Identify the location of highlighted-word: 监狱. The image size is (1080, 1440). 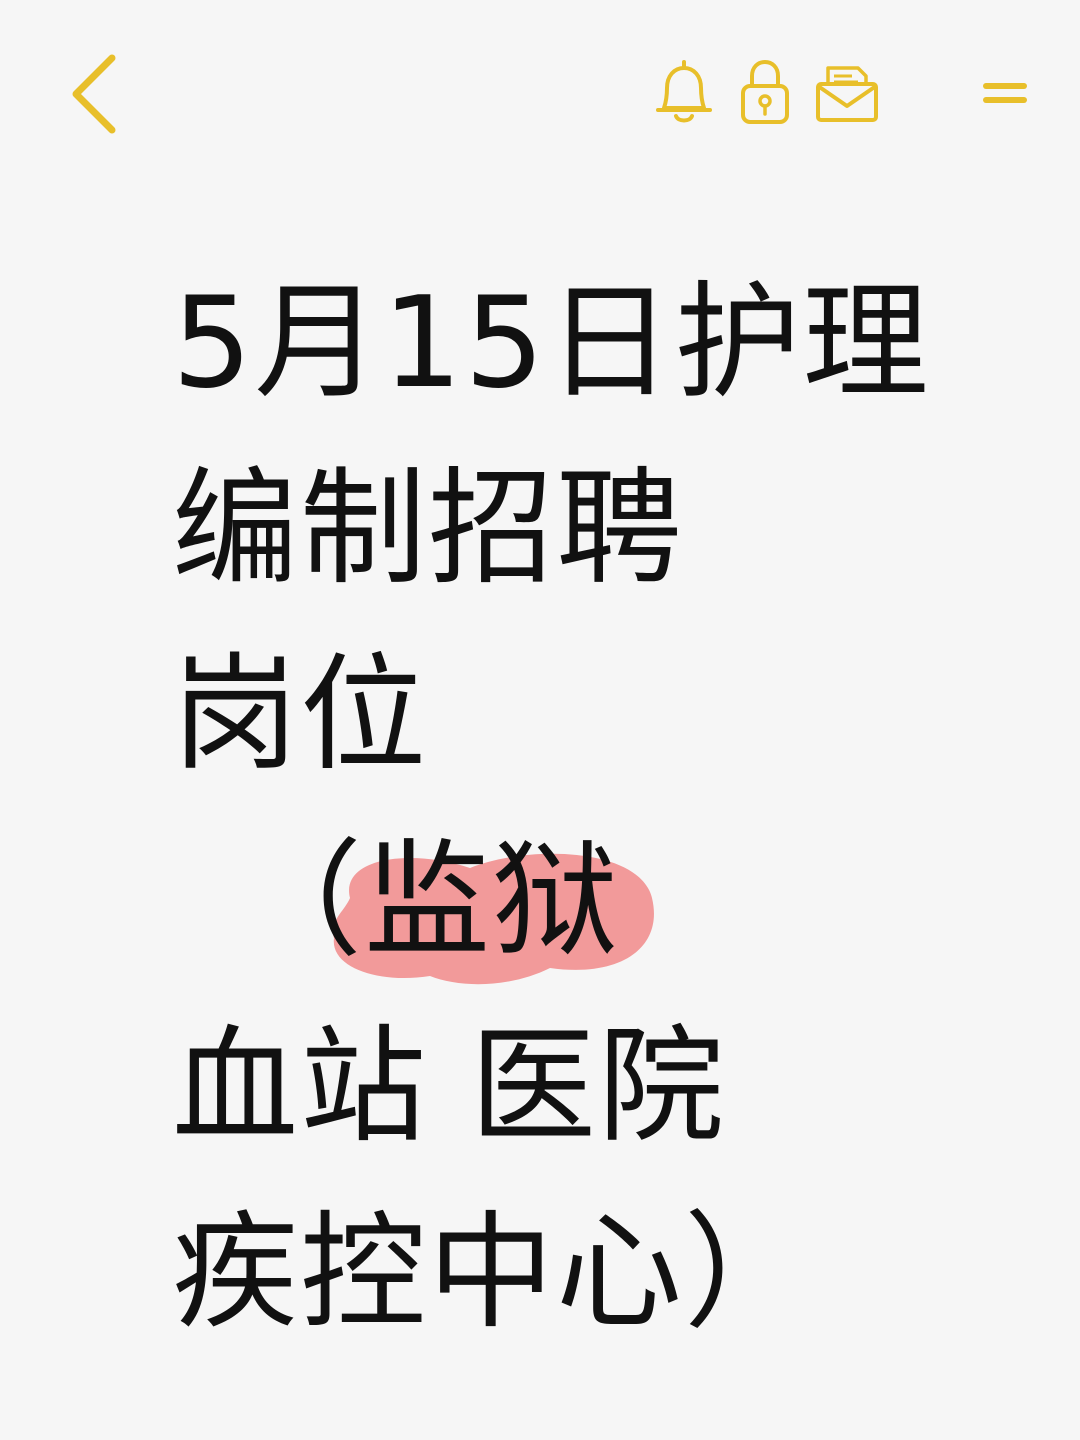
(492, 900).